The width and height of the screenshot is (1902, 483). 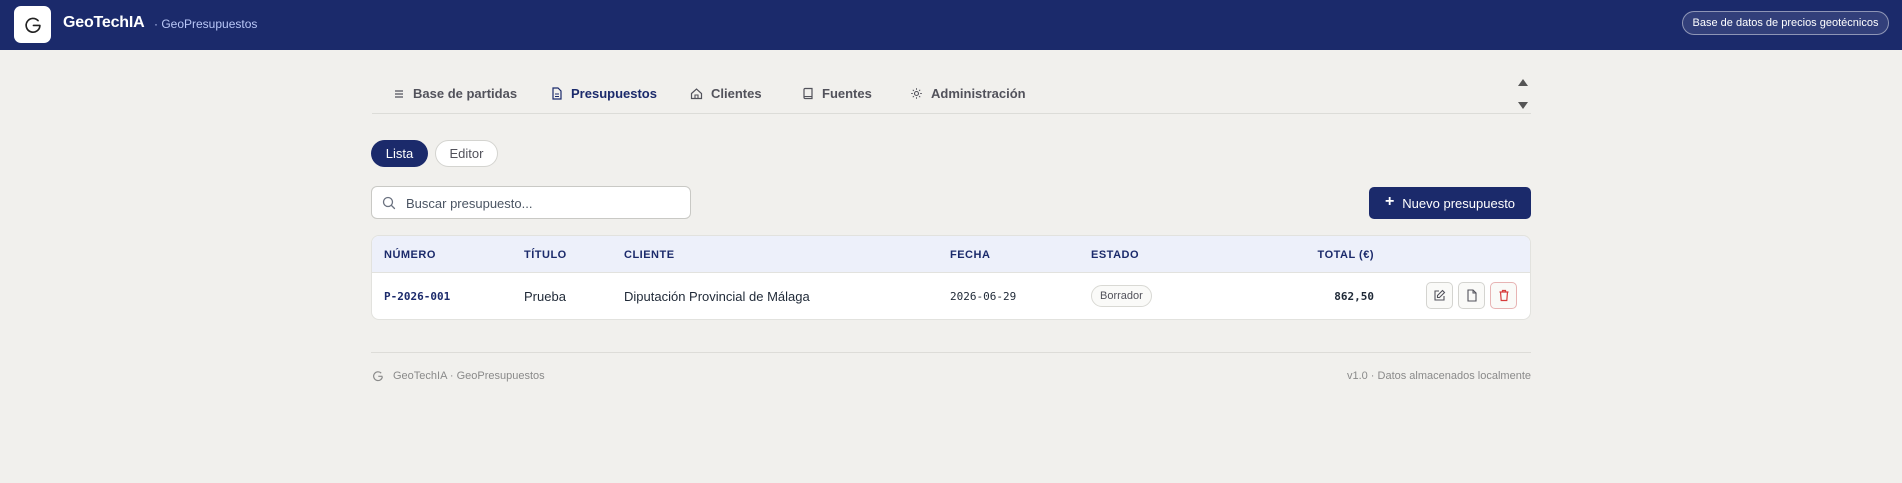 What do you see at coordinates (717, 296) in the screenshot?
I see `cell-cliente: Diputación Provincial de Málaga` at bounding box center [717, 296].